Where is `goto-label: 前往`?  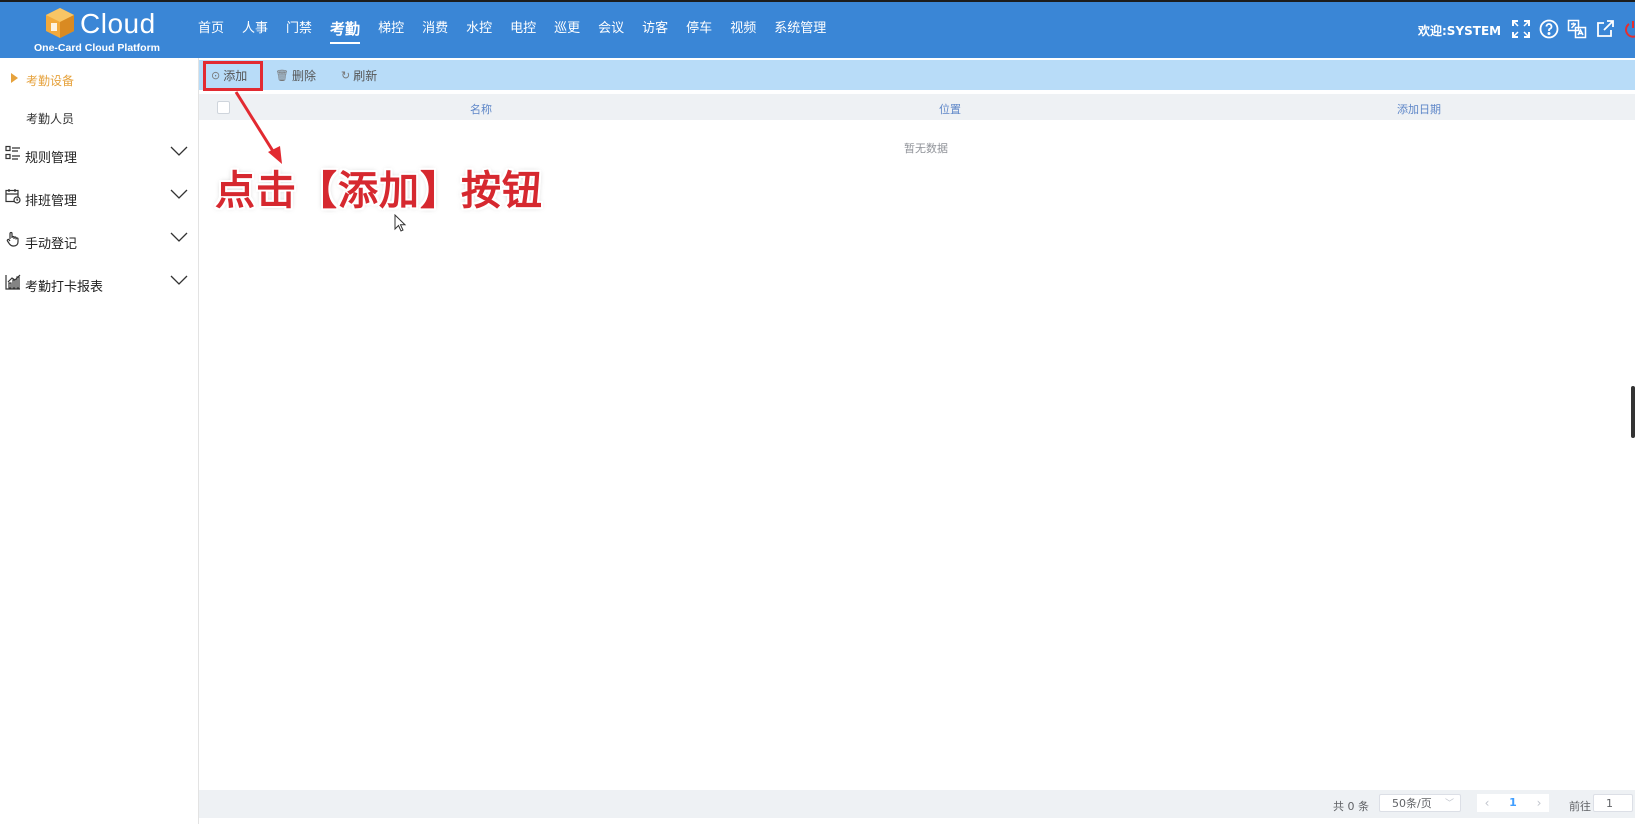
goto-label: 前往 is located at coordinates (1580, 806).